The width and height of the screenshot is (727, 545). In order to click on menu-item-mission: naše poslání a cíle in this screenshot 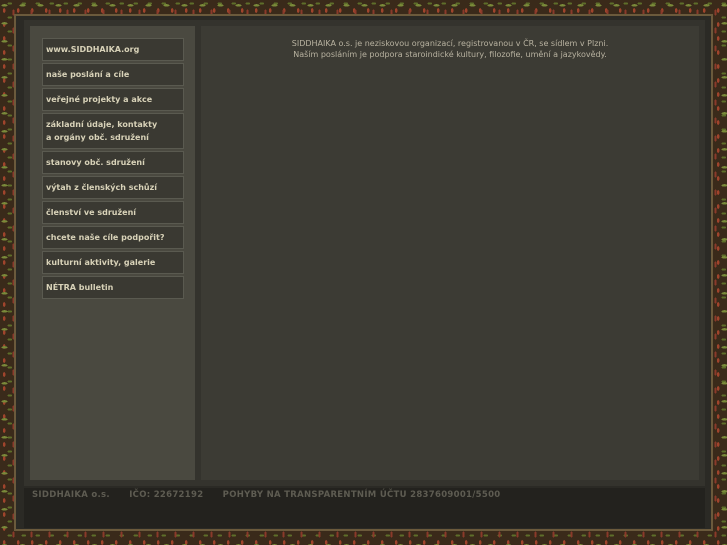, I will do `click(113, 74)`.